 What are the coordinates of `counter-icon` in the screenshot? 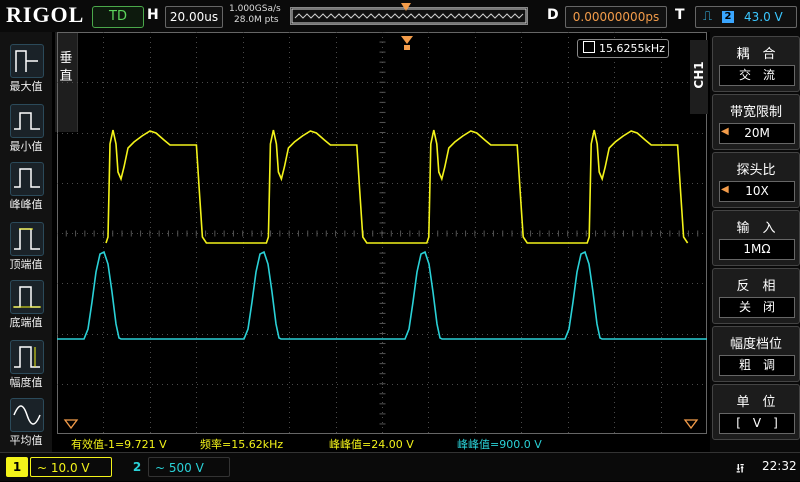 It's located at (589, 47).